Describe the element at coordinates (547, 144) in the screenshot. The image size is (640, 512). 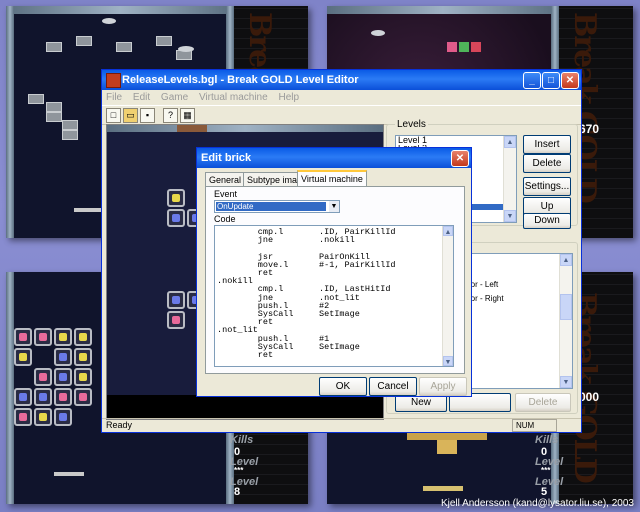
I see `insert-button: Insert` at that location.